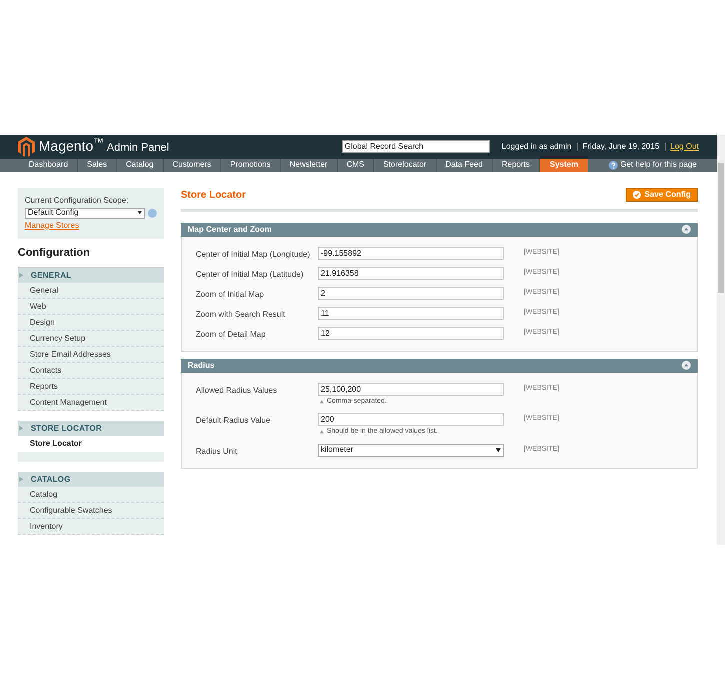 The height and width of the screenshot is (680, 725). I want to click on input-field: 21.916358, so click(411, 273).